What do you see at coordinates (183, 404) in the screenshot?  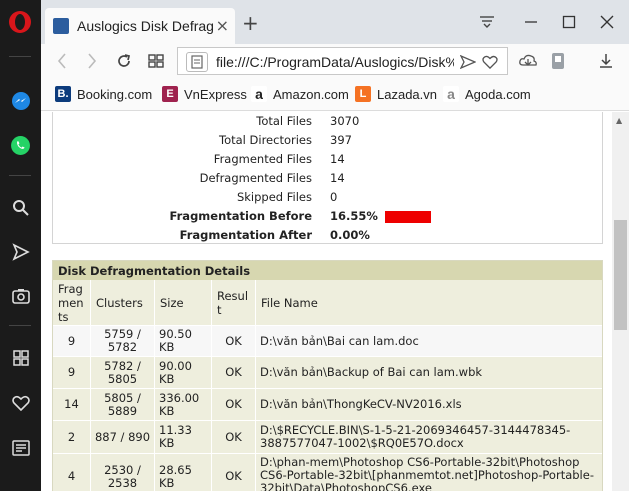 I see `cell-size: 336.00 KB` at bounding box center [183, 404].